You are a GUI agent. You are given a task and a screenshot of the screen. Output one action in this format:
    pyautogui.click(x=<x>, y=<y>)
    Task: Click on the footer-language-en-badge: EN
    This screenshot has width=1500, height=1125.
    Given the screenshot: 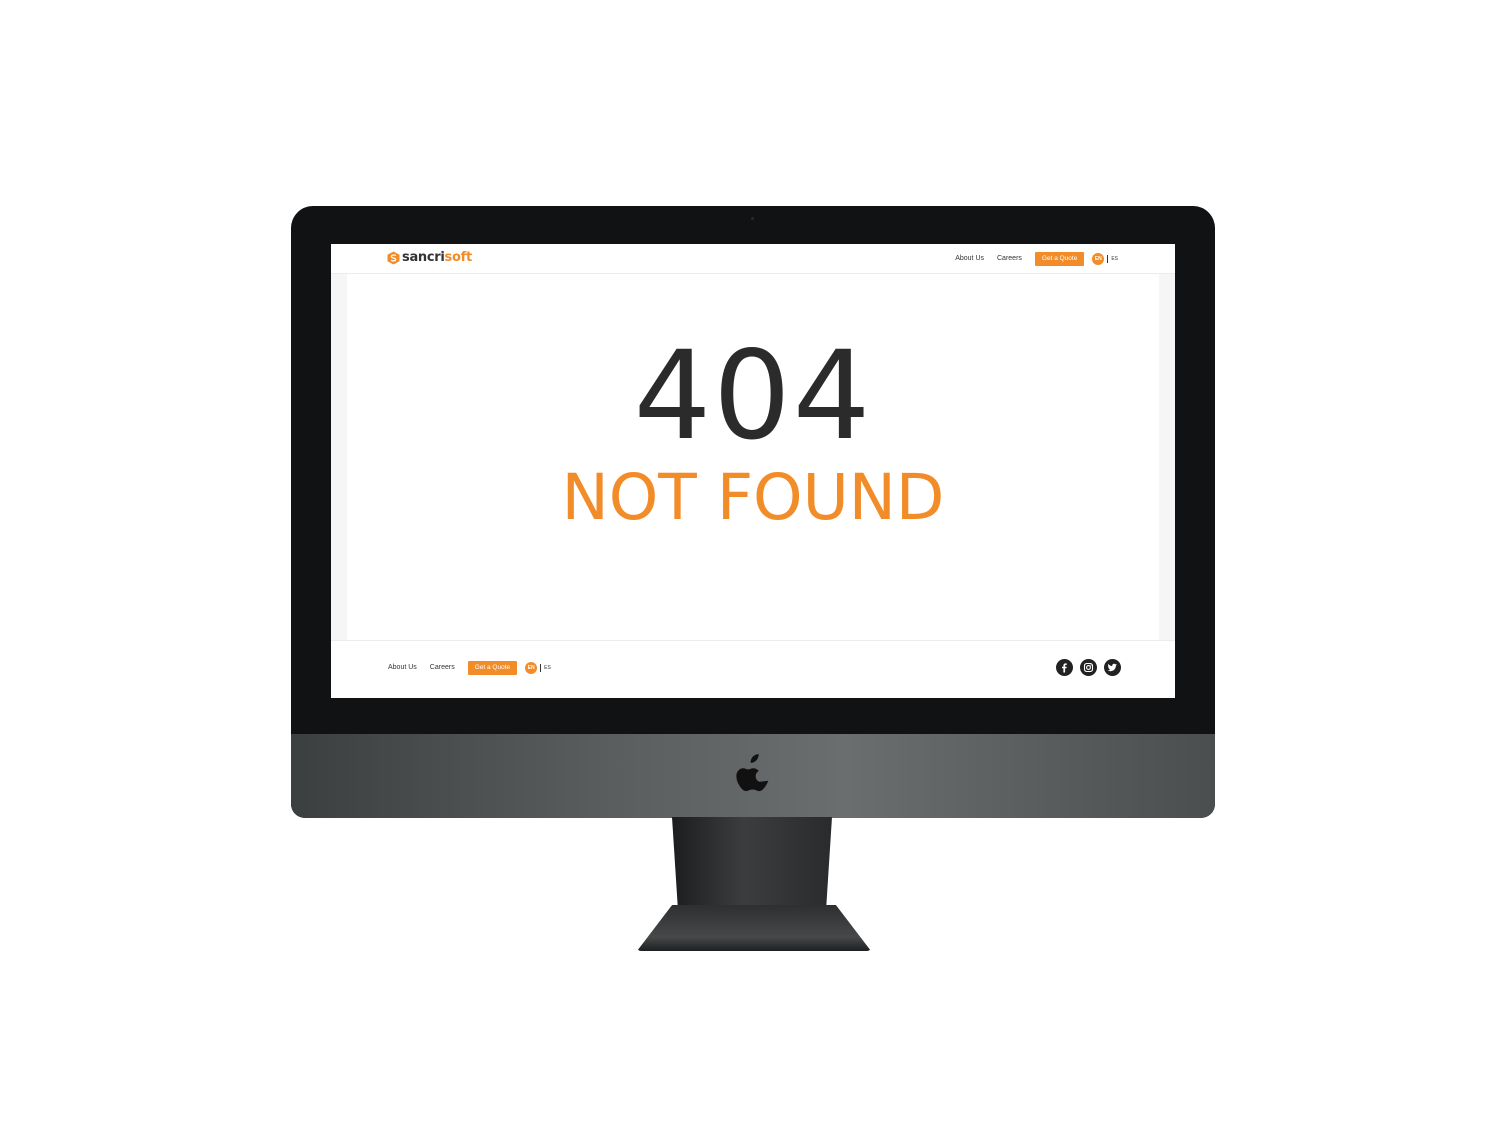 What is the action you would take?
    pyautogui.click(x=531, y=667)
    